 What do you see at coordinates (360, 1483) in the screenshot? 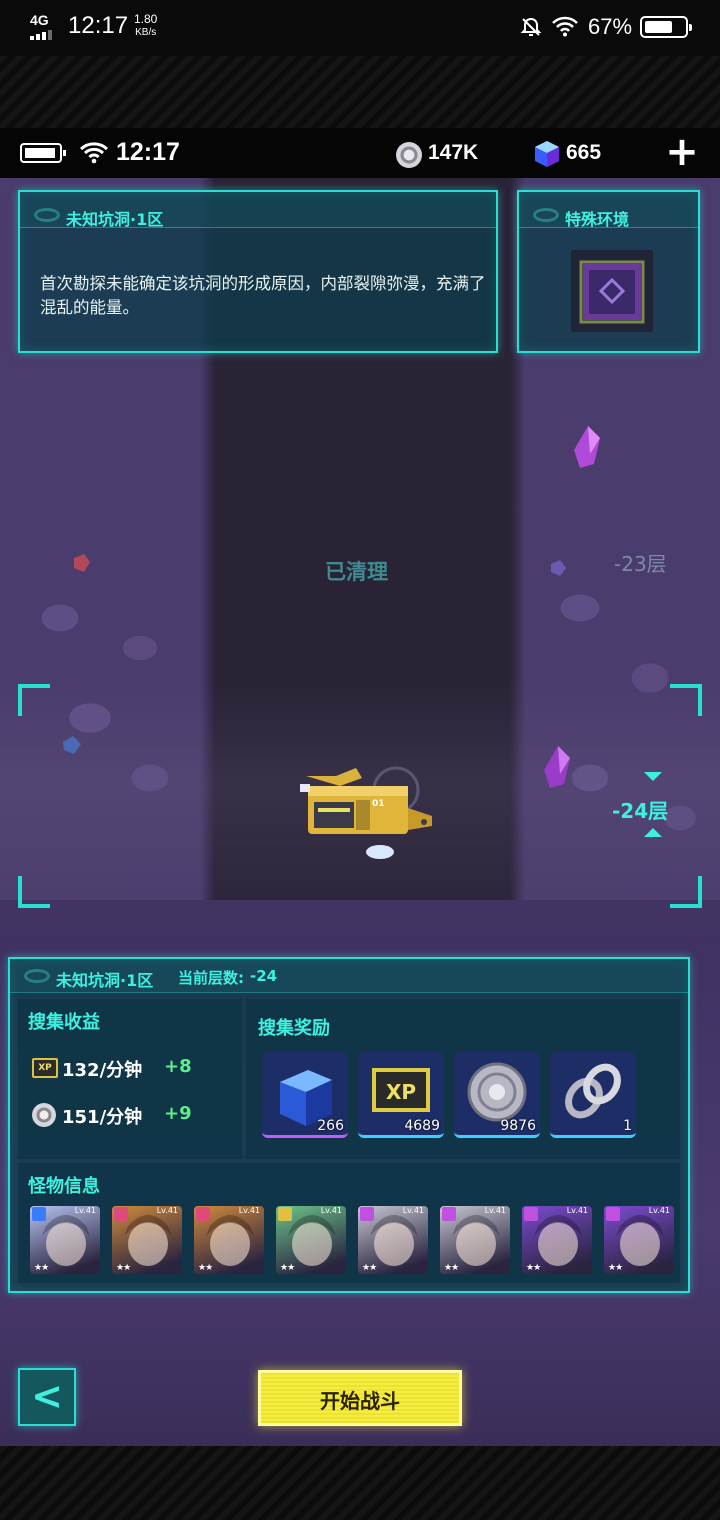
I see `letterbox-bottom` at bounding box center [360, 1483].